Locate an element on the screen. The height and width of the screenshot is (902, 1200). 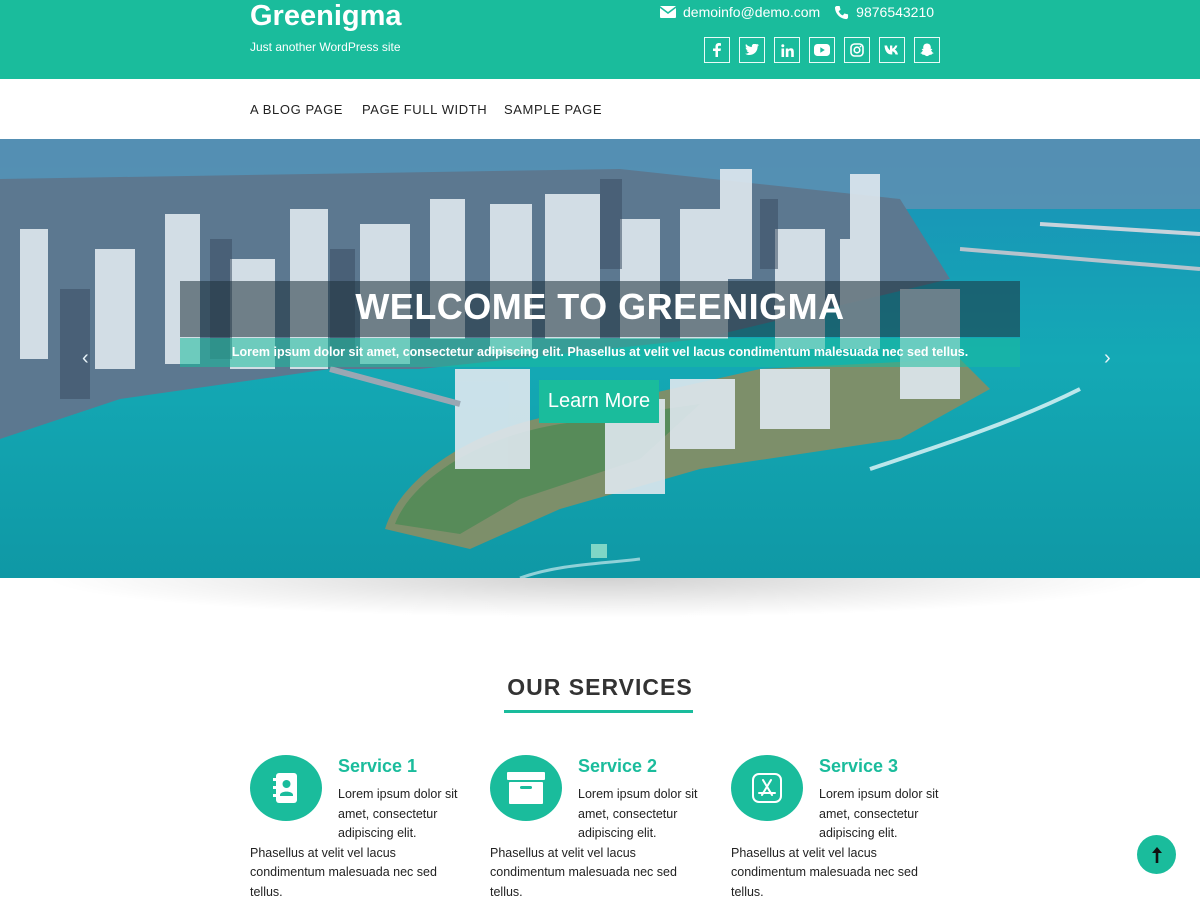
phone-icon is located at coordinates (842, 12).